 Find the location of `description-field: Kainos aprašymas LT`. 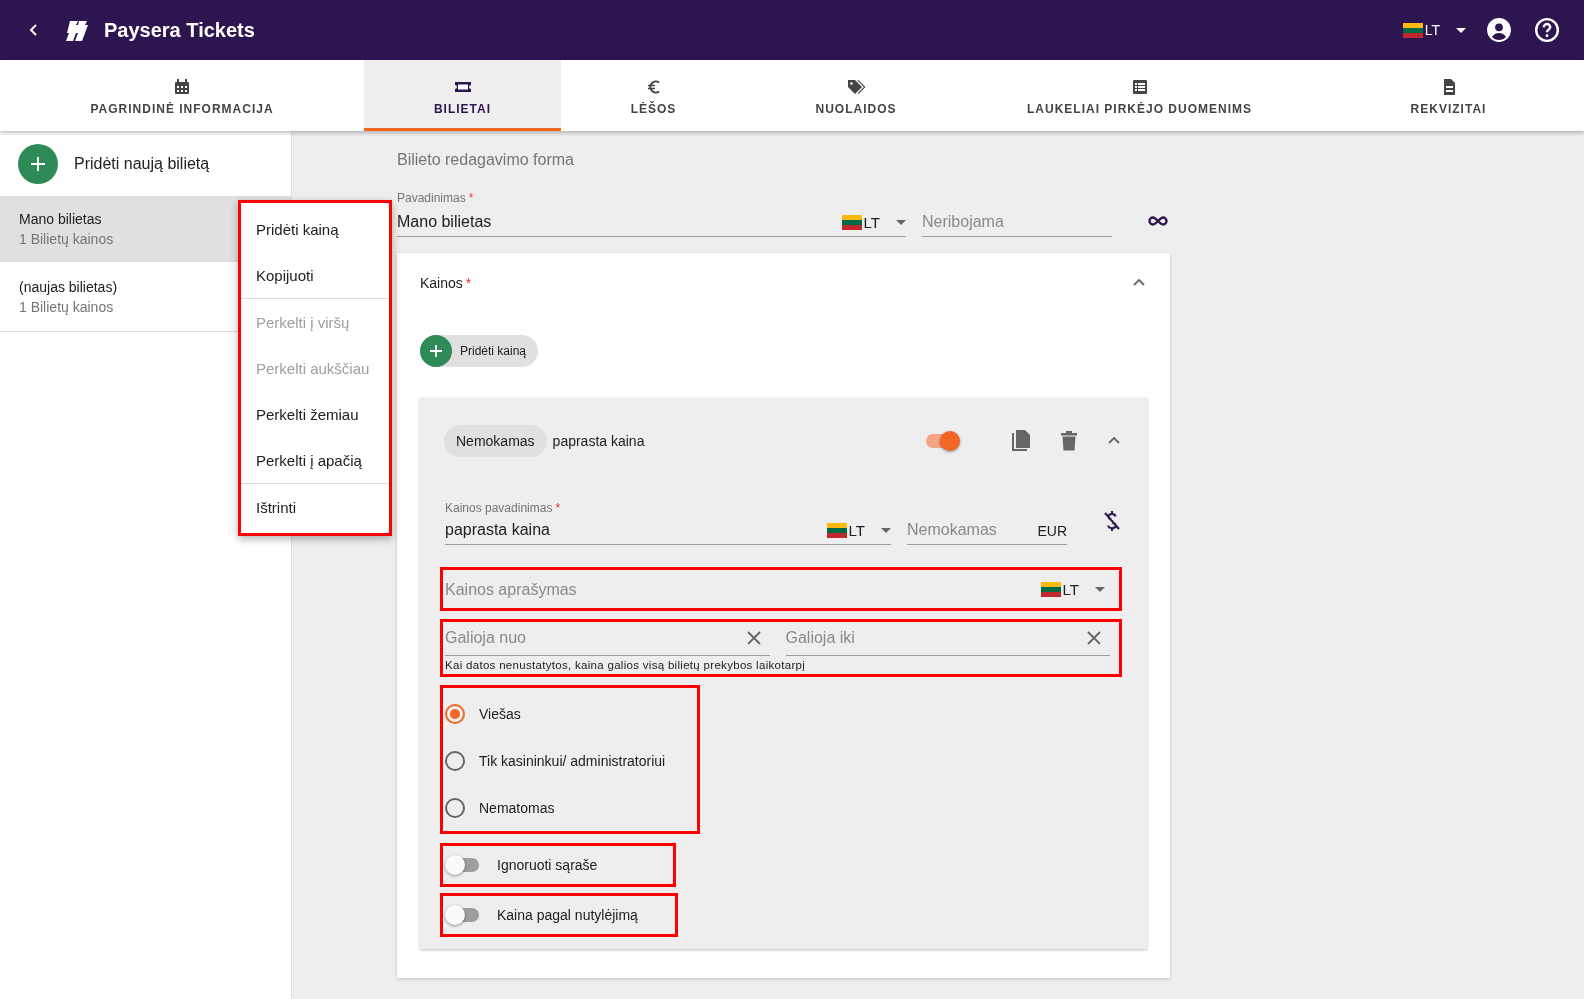

description-field: Kainos aprašymas LT is located at coordinates (775, 592).